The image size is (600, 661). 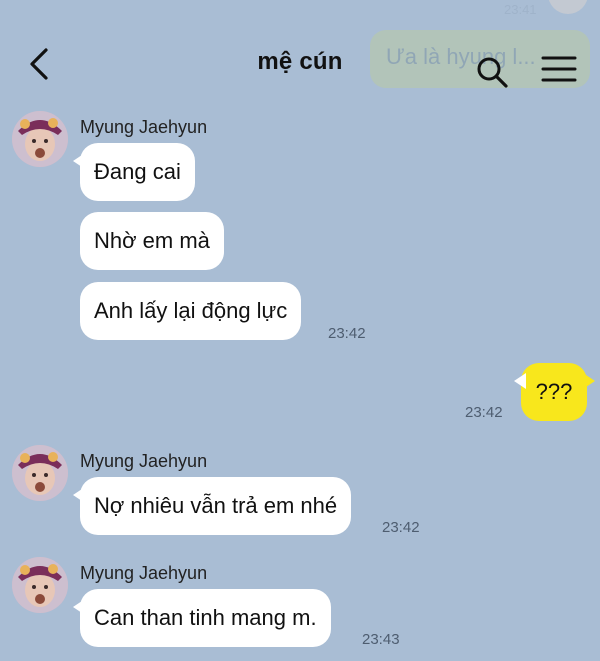 I want to click on message-bubble: Anh lấy lại động lực, so click(x=191, y=311).